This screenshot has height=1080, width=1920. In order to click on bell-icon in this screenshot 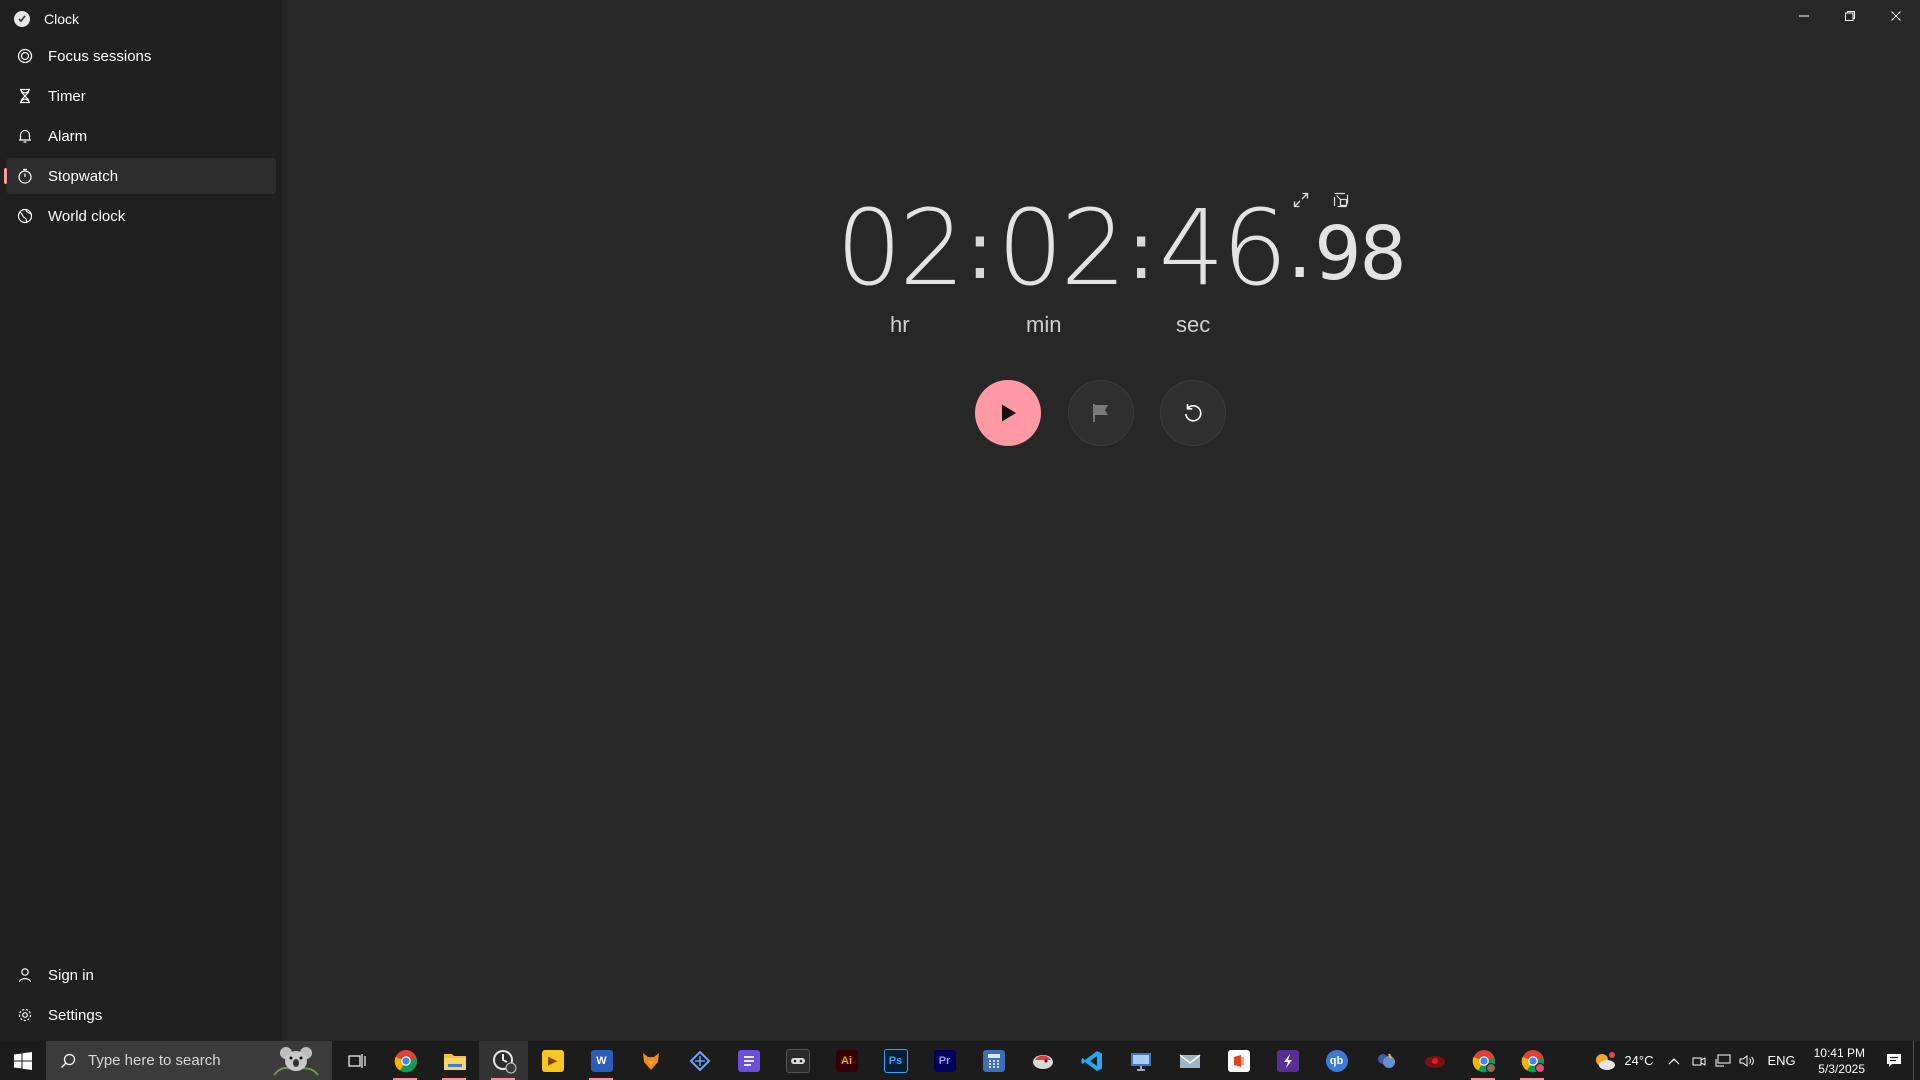, I will do `click(25, 136)`.